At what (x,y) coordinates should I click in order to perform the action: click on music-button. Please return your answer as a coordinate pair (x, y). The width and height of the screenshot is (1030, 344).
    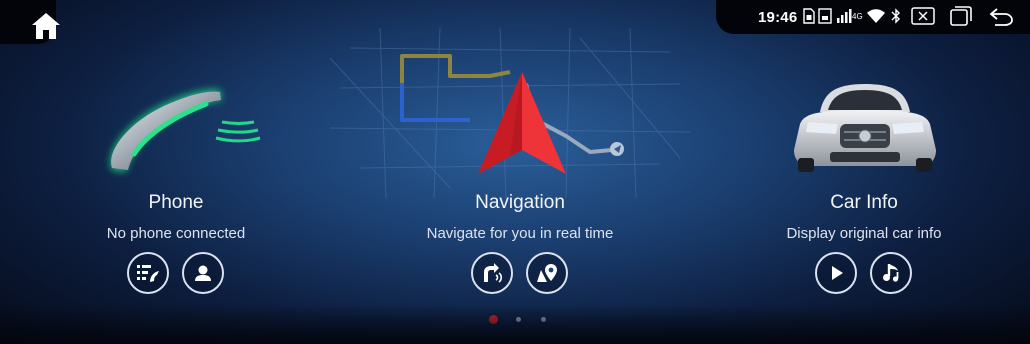
    Looking at the image, I should click on (891, 273).